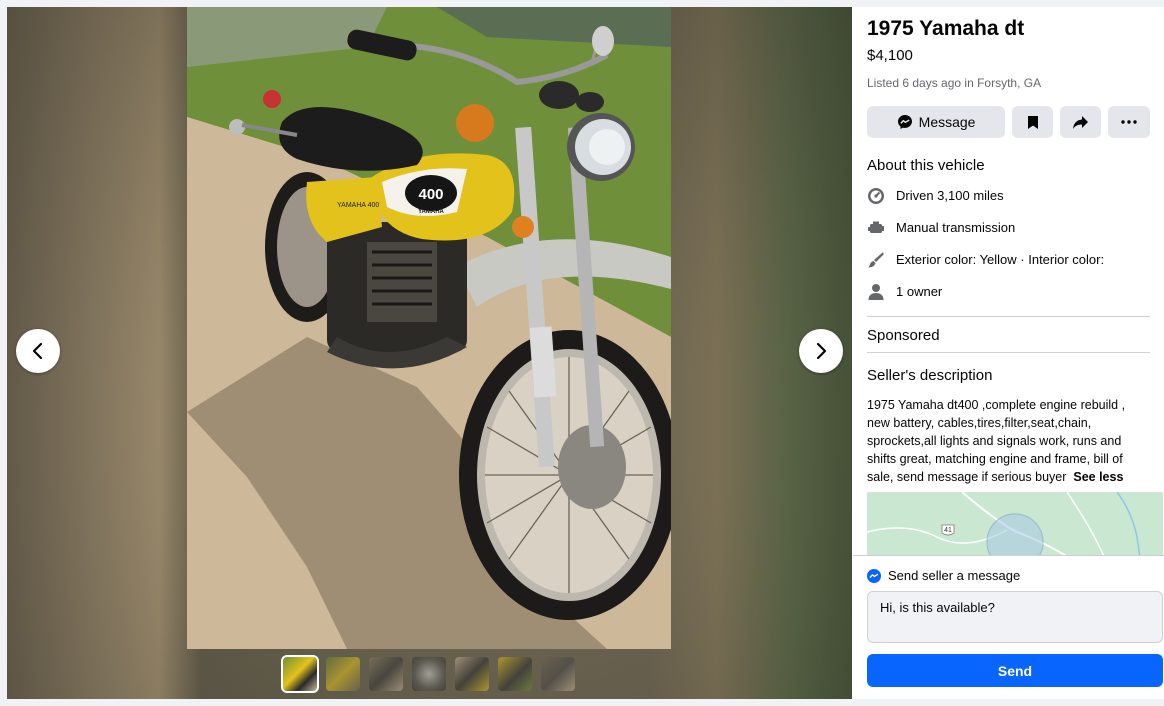 This screenshot has height=706, width=1164. I want to click on photo-thumbnail-strip, so click(428, 674).